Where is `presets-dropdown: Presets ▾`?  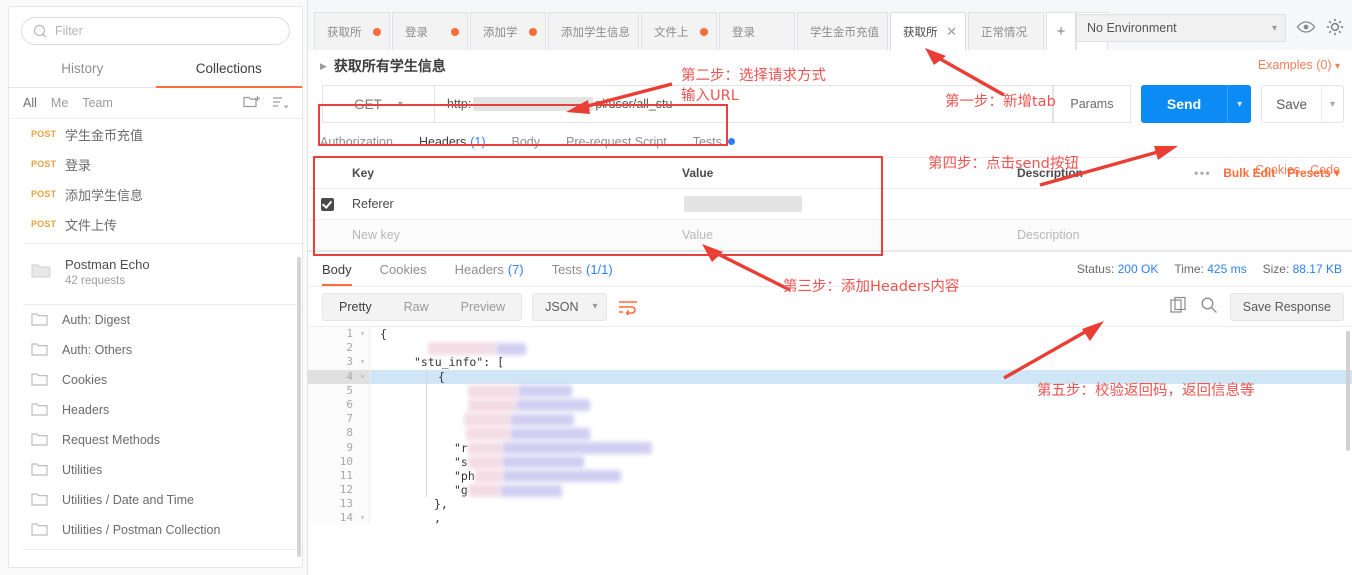
presets-dropdown: Presets ▾ is located at coordinates (1313, 173).